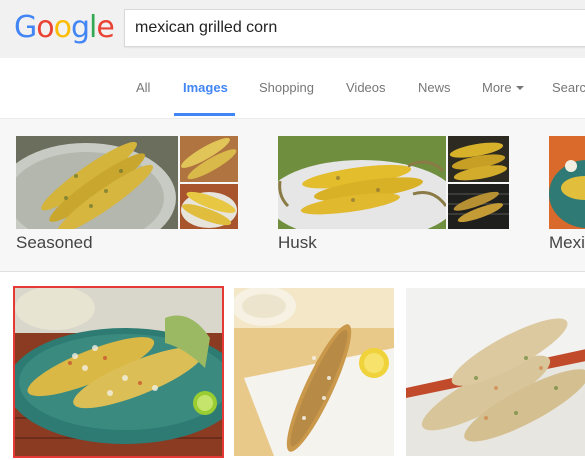 This screenshot has width=585, height=460. I want to click on caret-down-icon, so click(519, 88).